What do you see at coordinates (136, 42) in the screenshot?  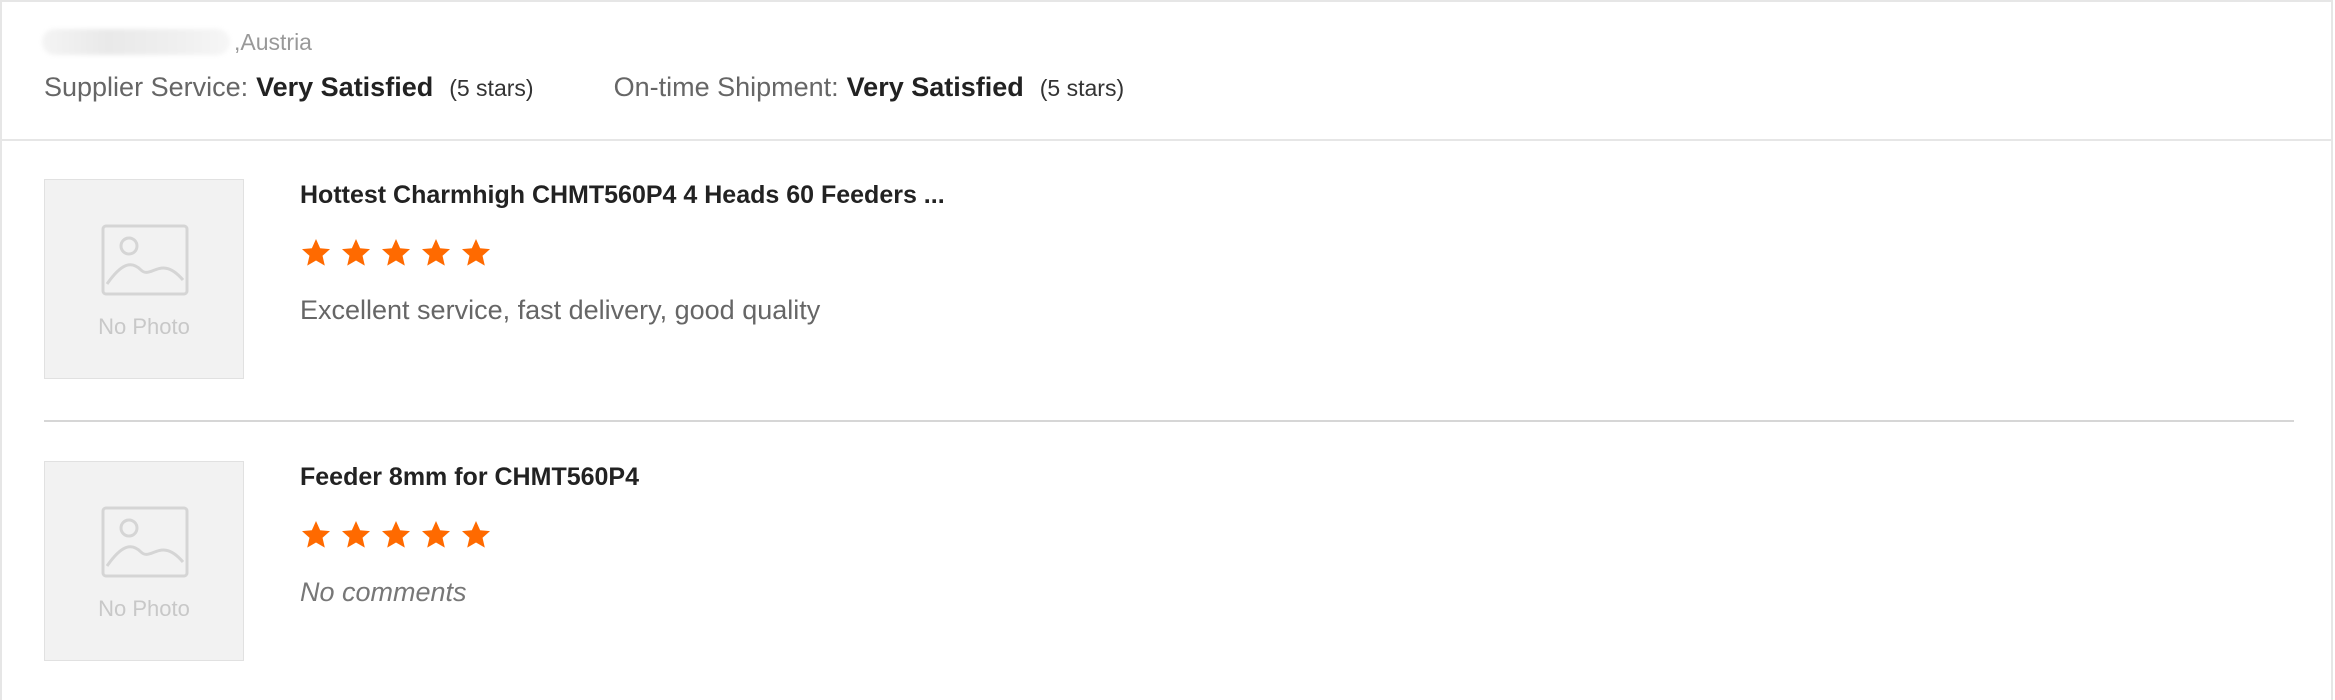 I see `redacted-buyer-name` at bounding box center [136, 42].